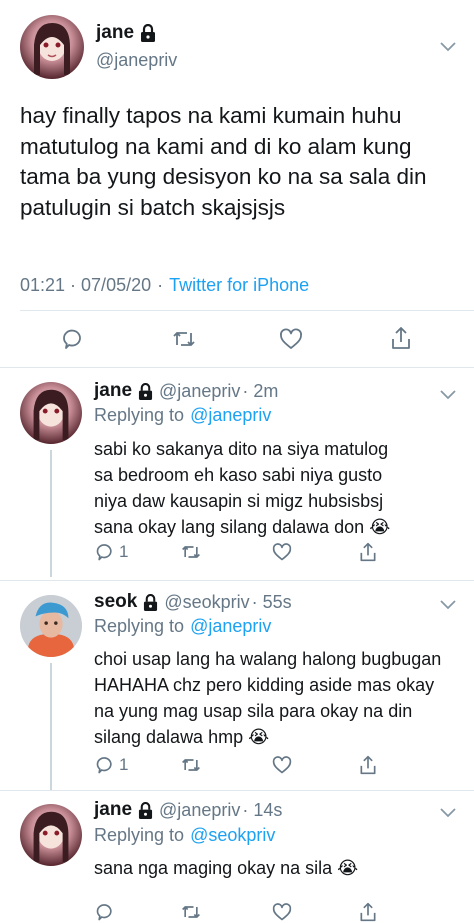  What do you see at coordinates (260, 390) in the screenshot?
I see `tweet-age: · 2m` at bounding box center [260, 390].